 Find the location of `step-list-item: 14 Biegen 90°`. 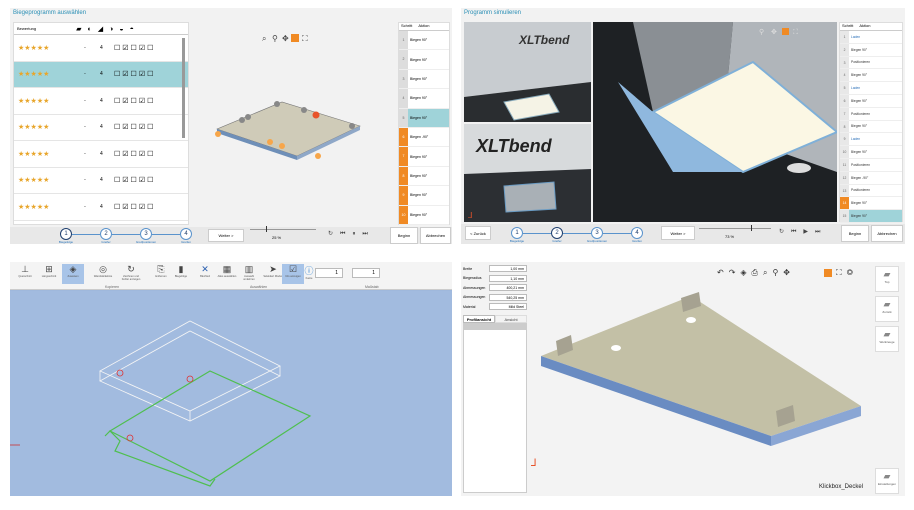

step-list-item: 14 Biegen 90° is located at coordinates (871, 204).